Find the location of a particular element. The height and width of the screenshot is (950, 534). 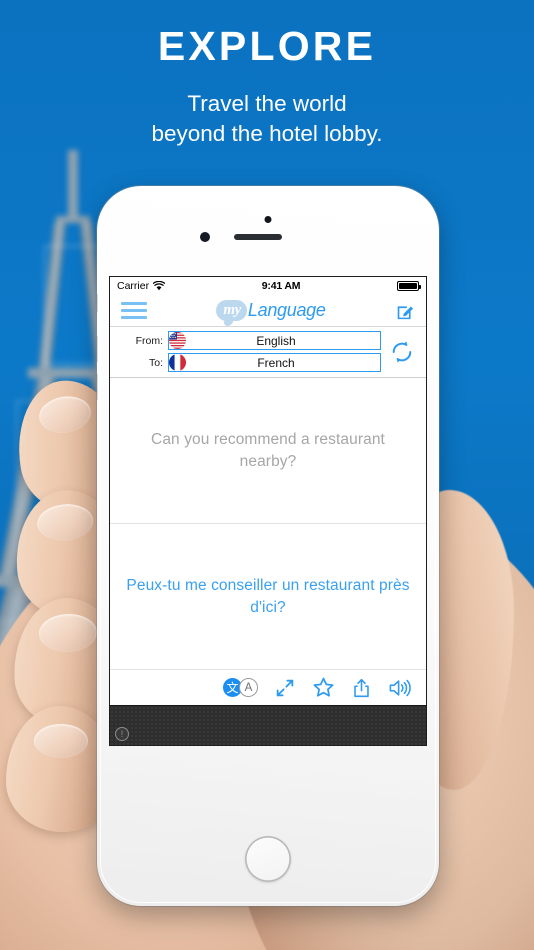

language-row-from: From: English is located at coordinates (250, 340).